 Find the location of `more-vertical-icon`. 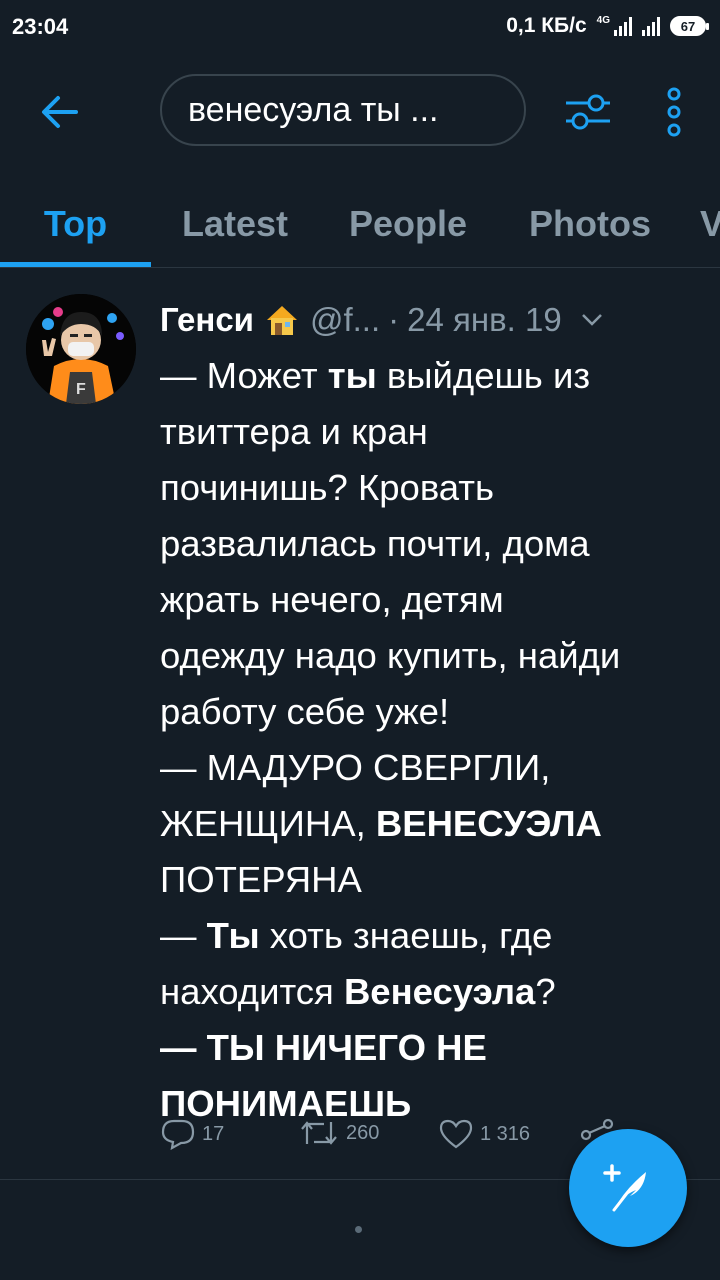

more-vertical-icon is located at coordinates (674, 112).